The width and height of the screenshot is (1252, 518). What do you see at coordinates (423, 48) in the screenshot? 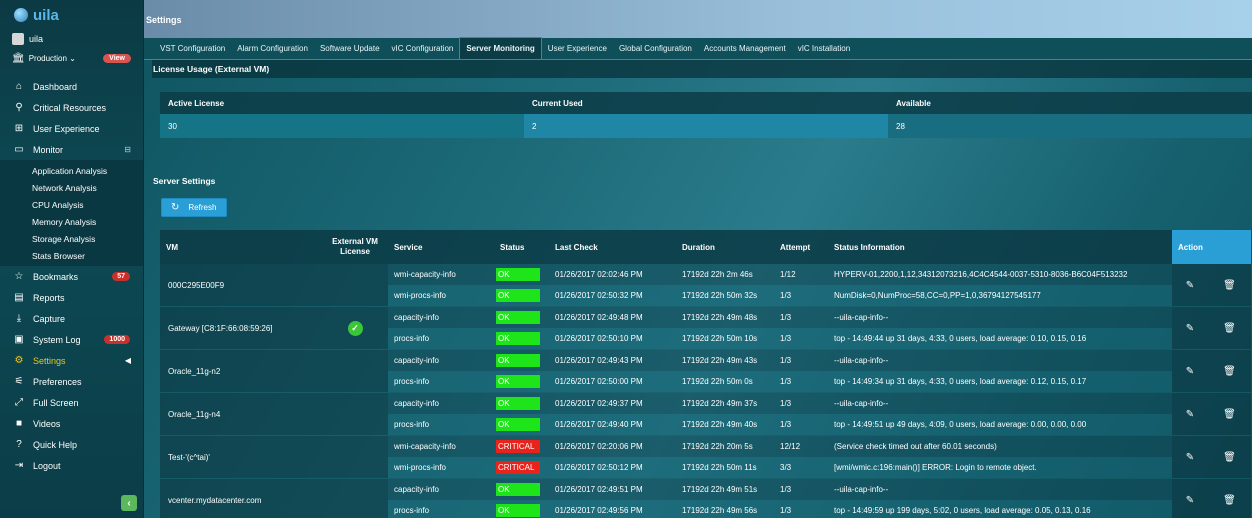
I see `tab-vic-configuration: vIC Configuration` at bounding box center [423, 48].